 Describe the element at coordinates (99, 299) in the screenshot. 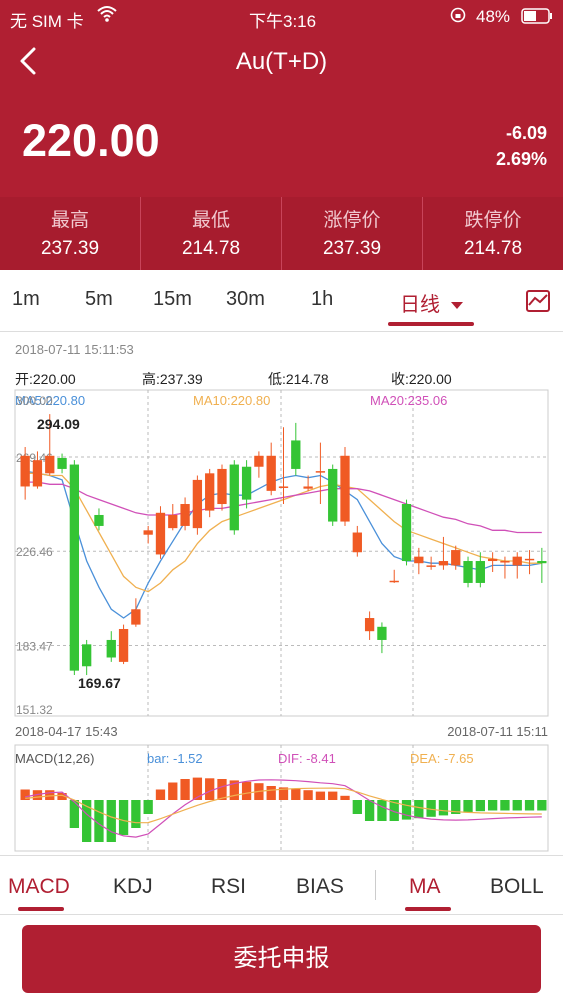

I see `tab-5m: 5m` at that location.